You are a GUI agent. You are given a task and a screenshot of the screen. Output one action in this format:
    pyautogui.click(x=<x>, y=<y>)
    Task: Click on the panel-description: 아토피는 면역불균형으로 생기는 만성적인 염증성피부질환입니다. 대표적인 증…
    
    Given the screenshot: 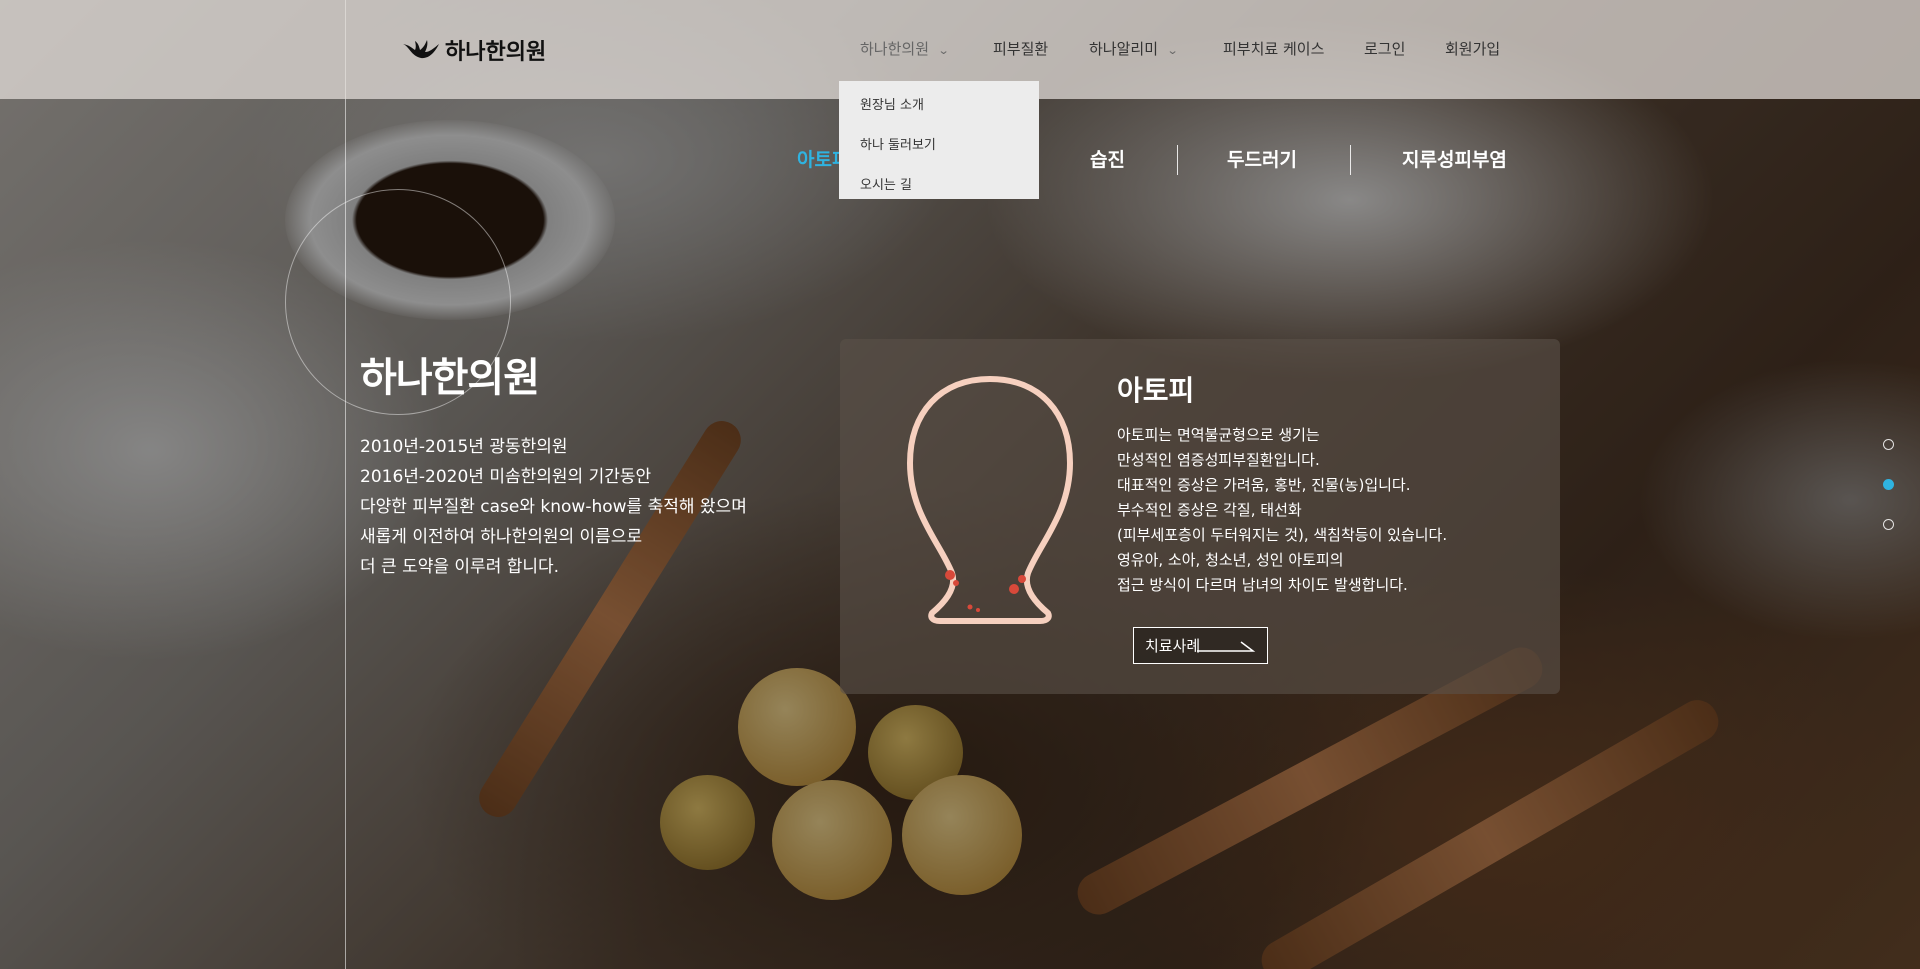 What is the action you would take?
    pyautogui.click(x=1282, y=510)
    